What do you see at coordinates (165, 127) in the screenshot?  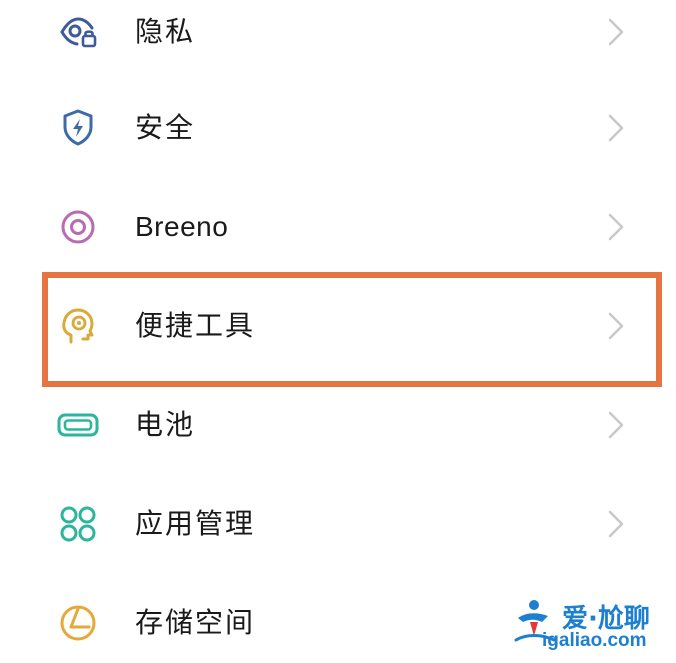 I see `settings-item-label: 安全` at bounding box center [165, 127].